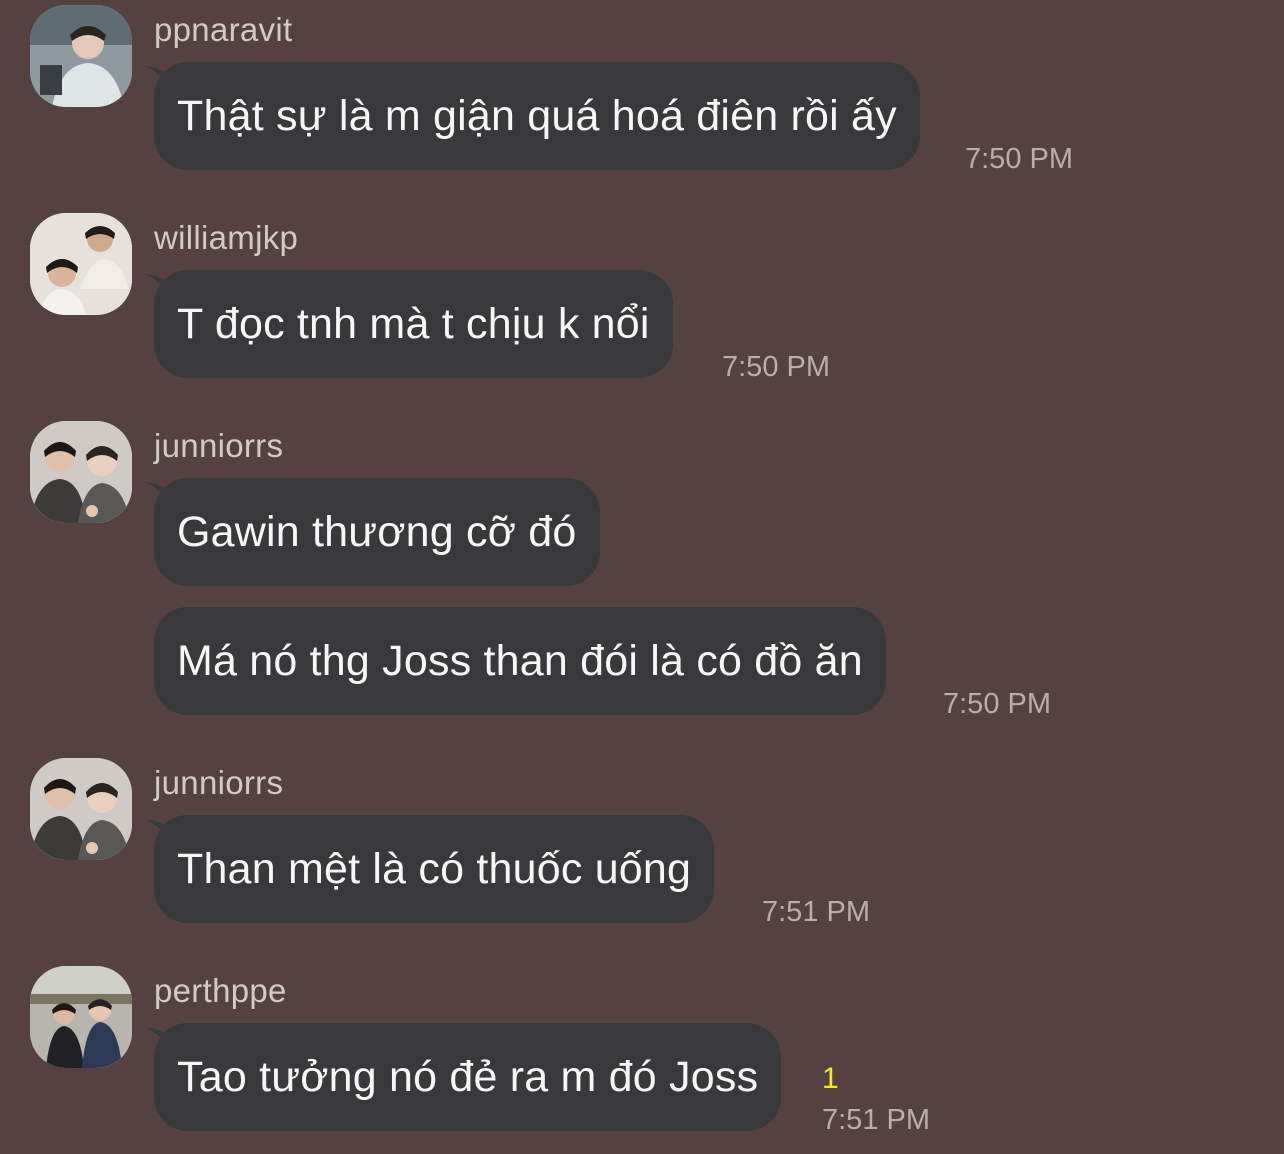  I want to click on sender-name: perthppe, so click(220, 990).